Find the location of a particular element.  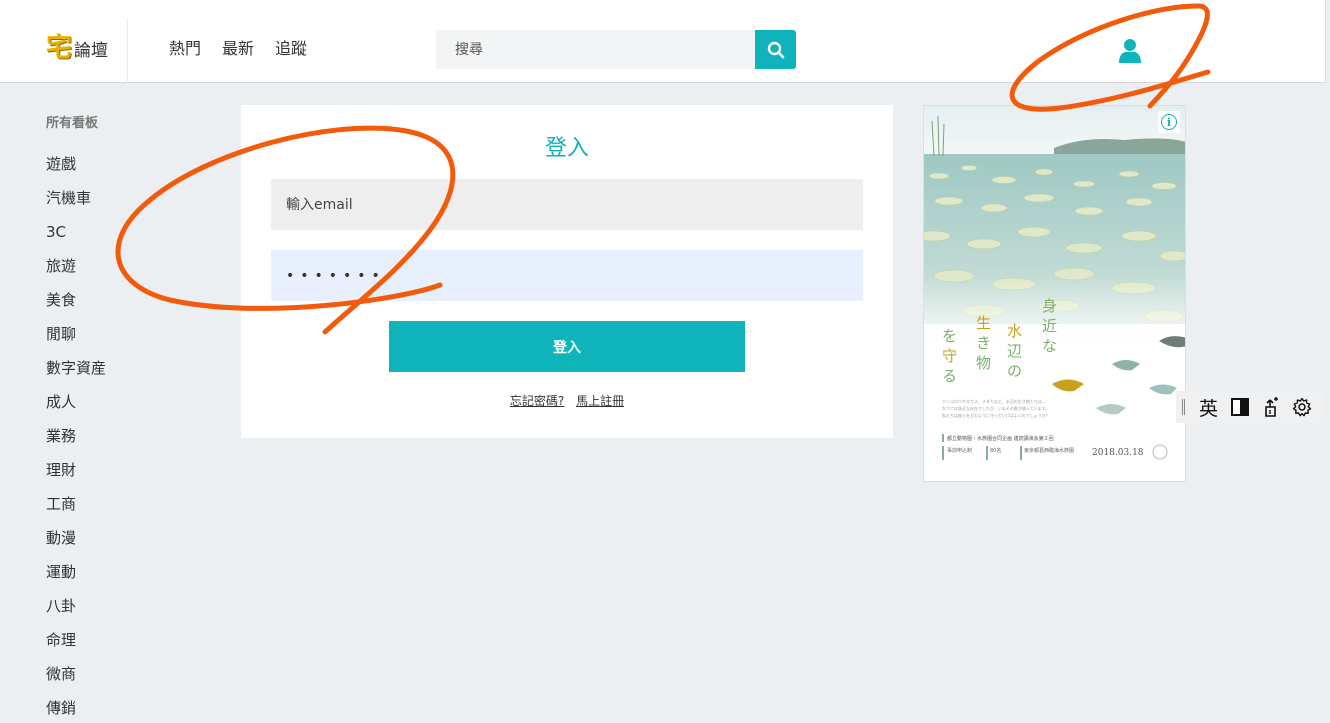

user-icon is located at coordinates (1130, 51).